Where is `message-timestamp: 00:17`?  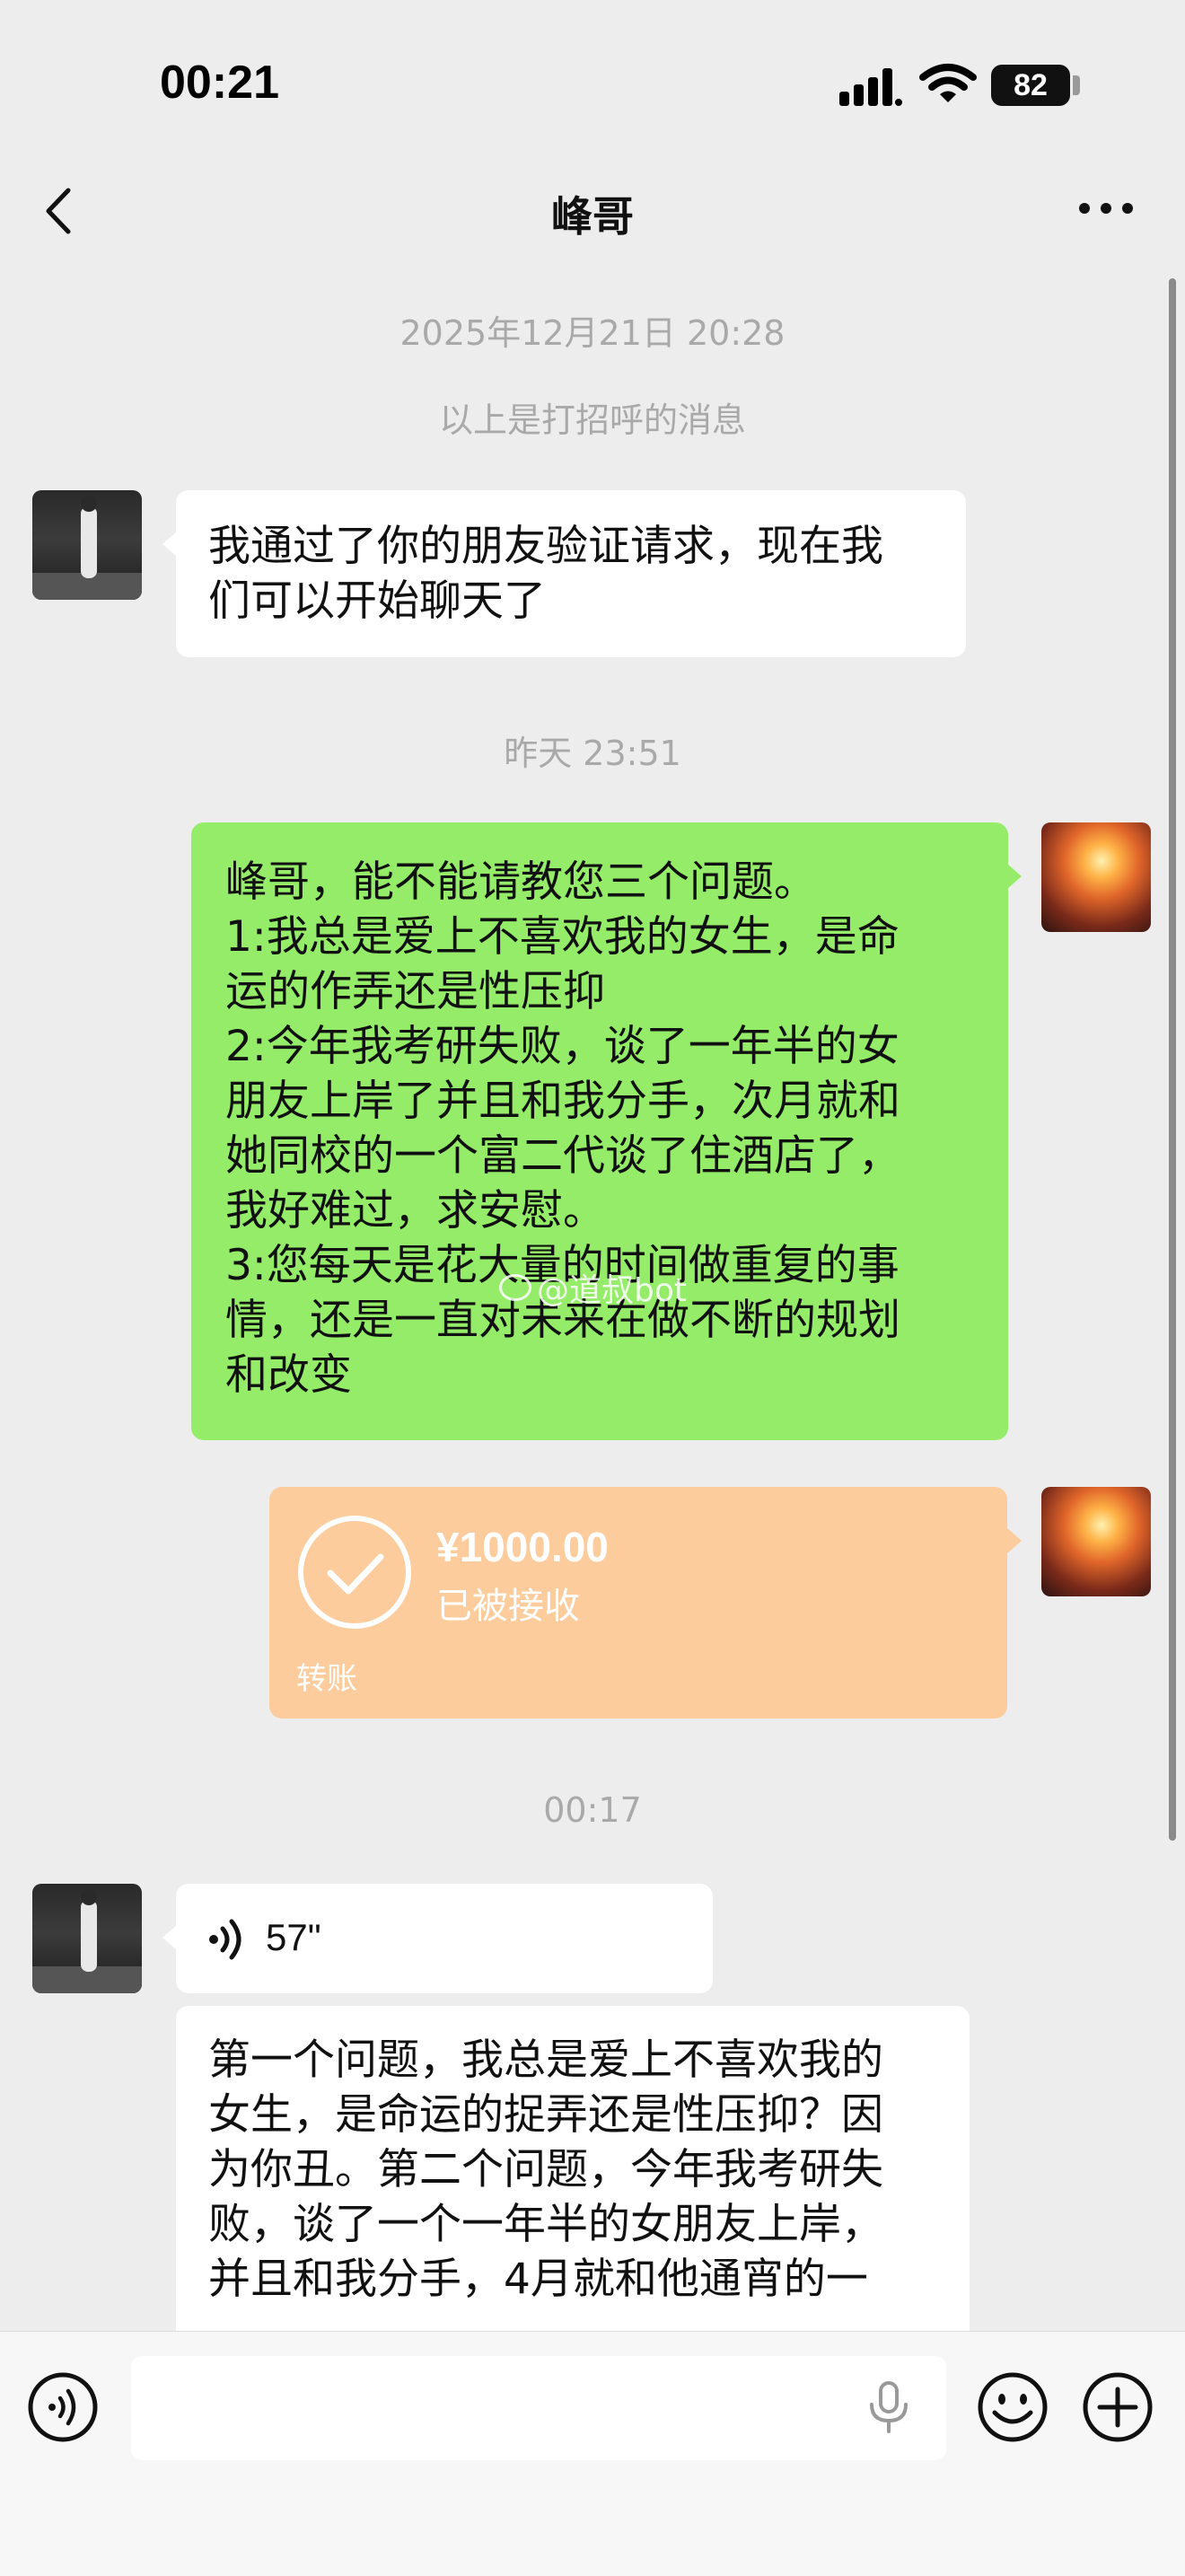
message-timestamp: 00:17 is located at coordinates (592, 1810).